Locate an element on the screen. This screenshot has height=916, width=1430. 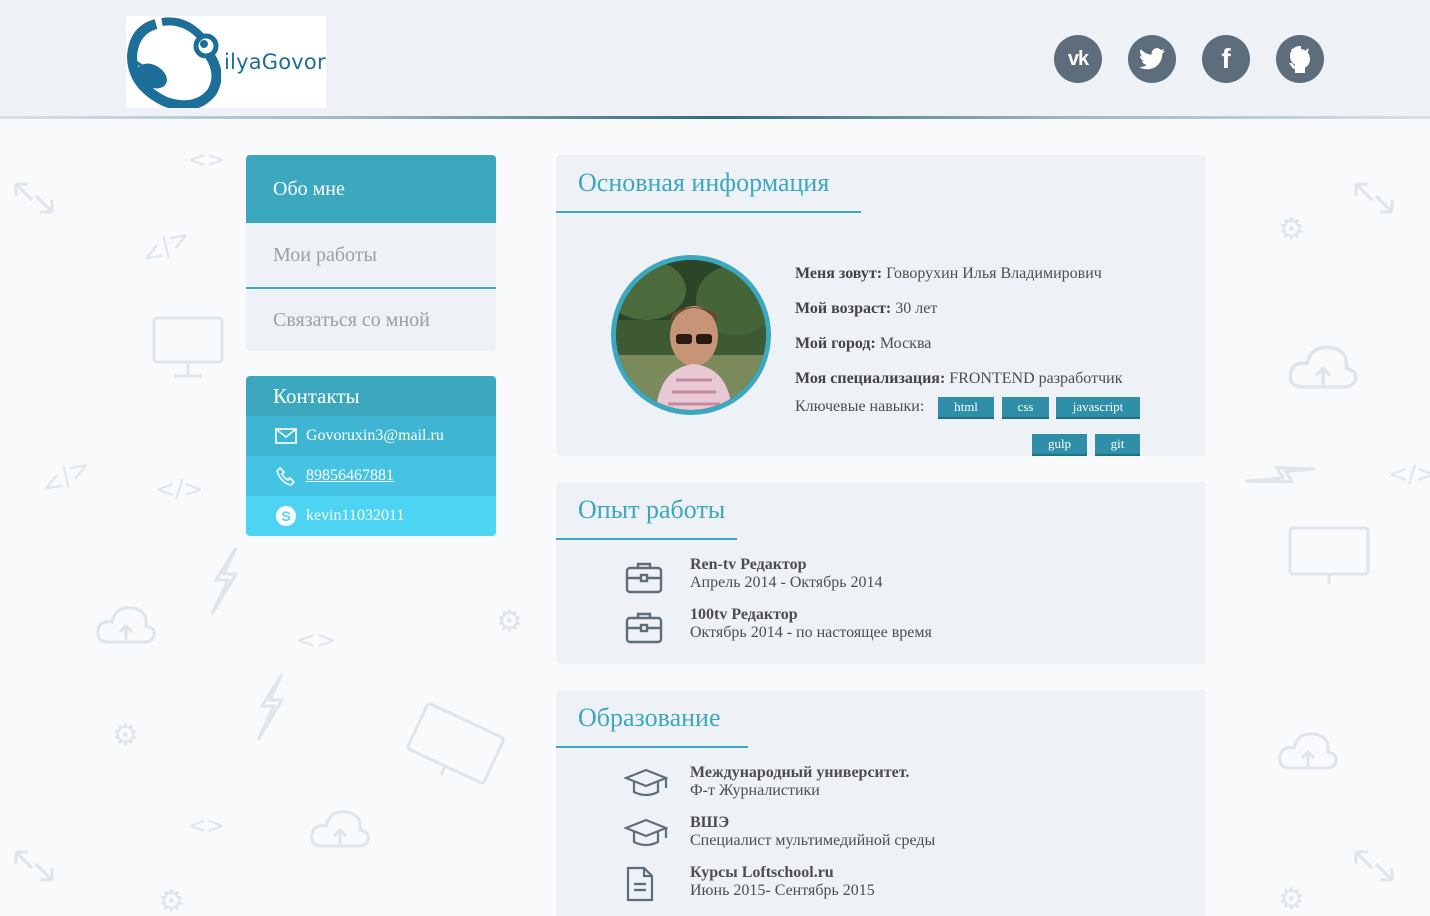
mail-icon is located at coordinates (286, 436).